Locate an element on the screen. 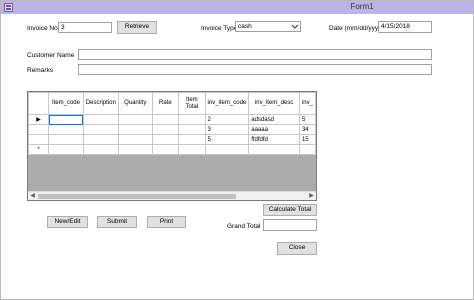 Image resolution: width=474 pixels, height=300 pixels. table-cell: 34 is located at coordinates (307, 129).